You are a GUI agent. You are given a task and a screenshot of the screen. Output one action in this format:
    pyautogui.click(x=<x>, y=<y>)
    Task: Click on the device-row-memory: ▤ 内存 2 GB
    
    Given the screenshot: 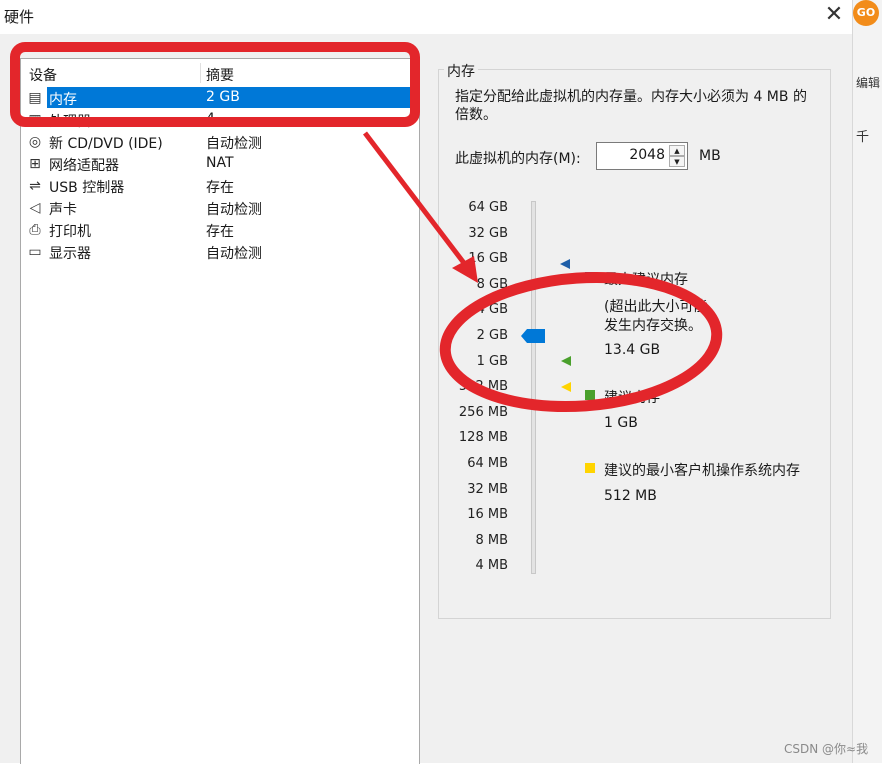 What is the action you would take?
    pyautogui.click(x=220, y=98)
    